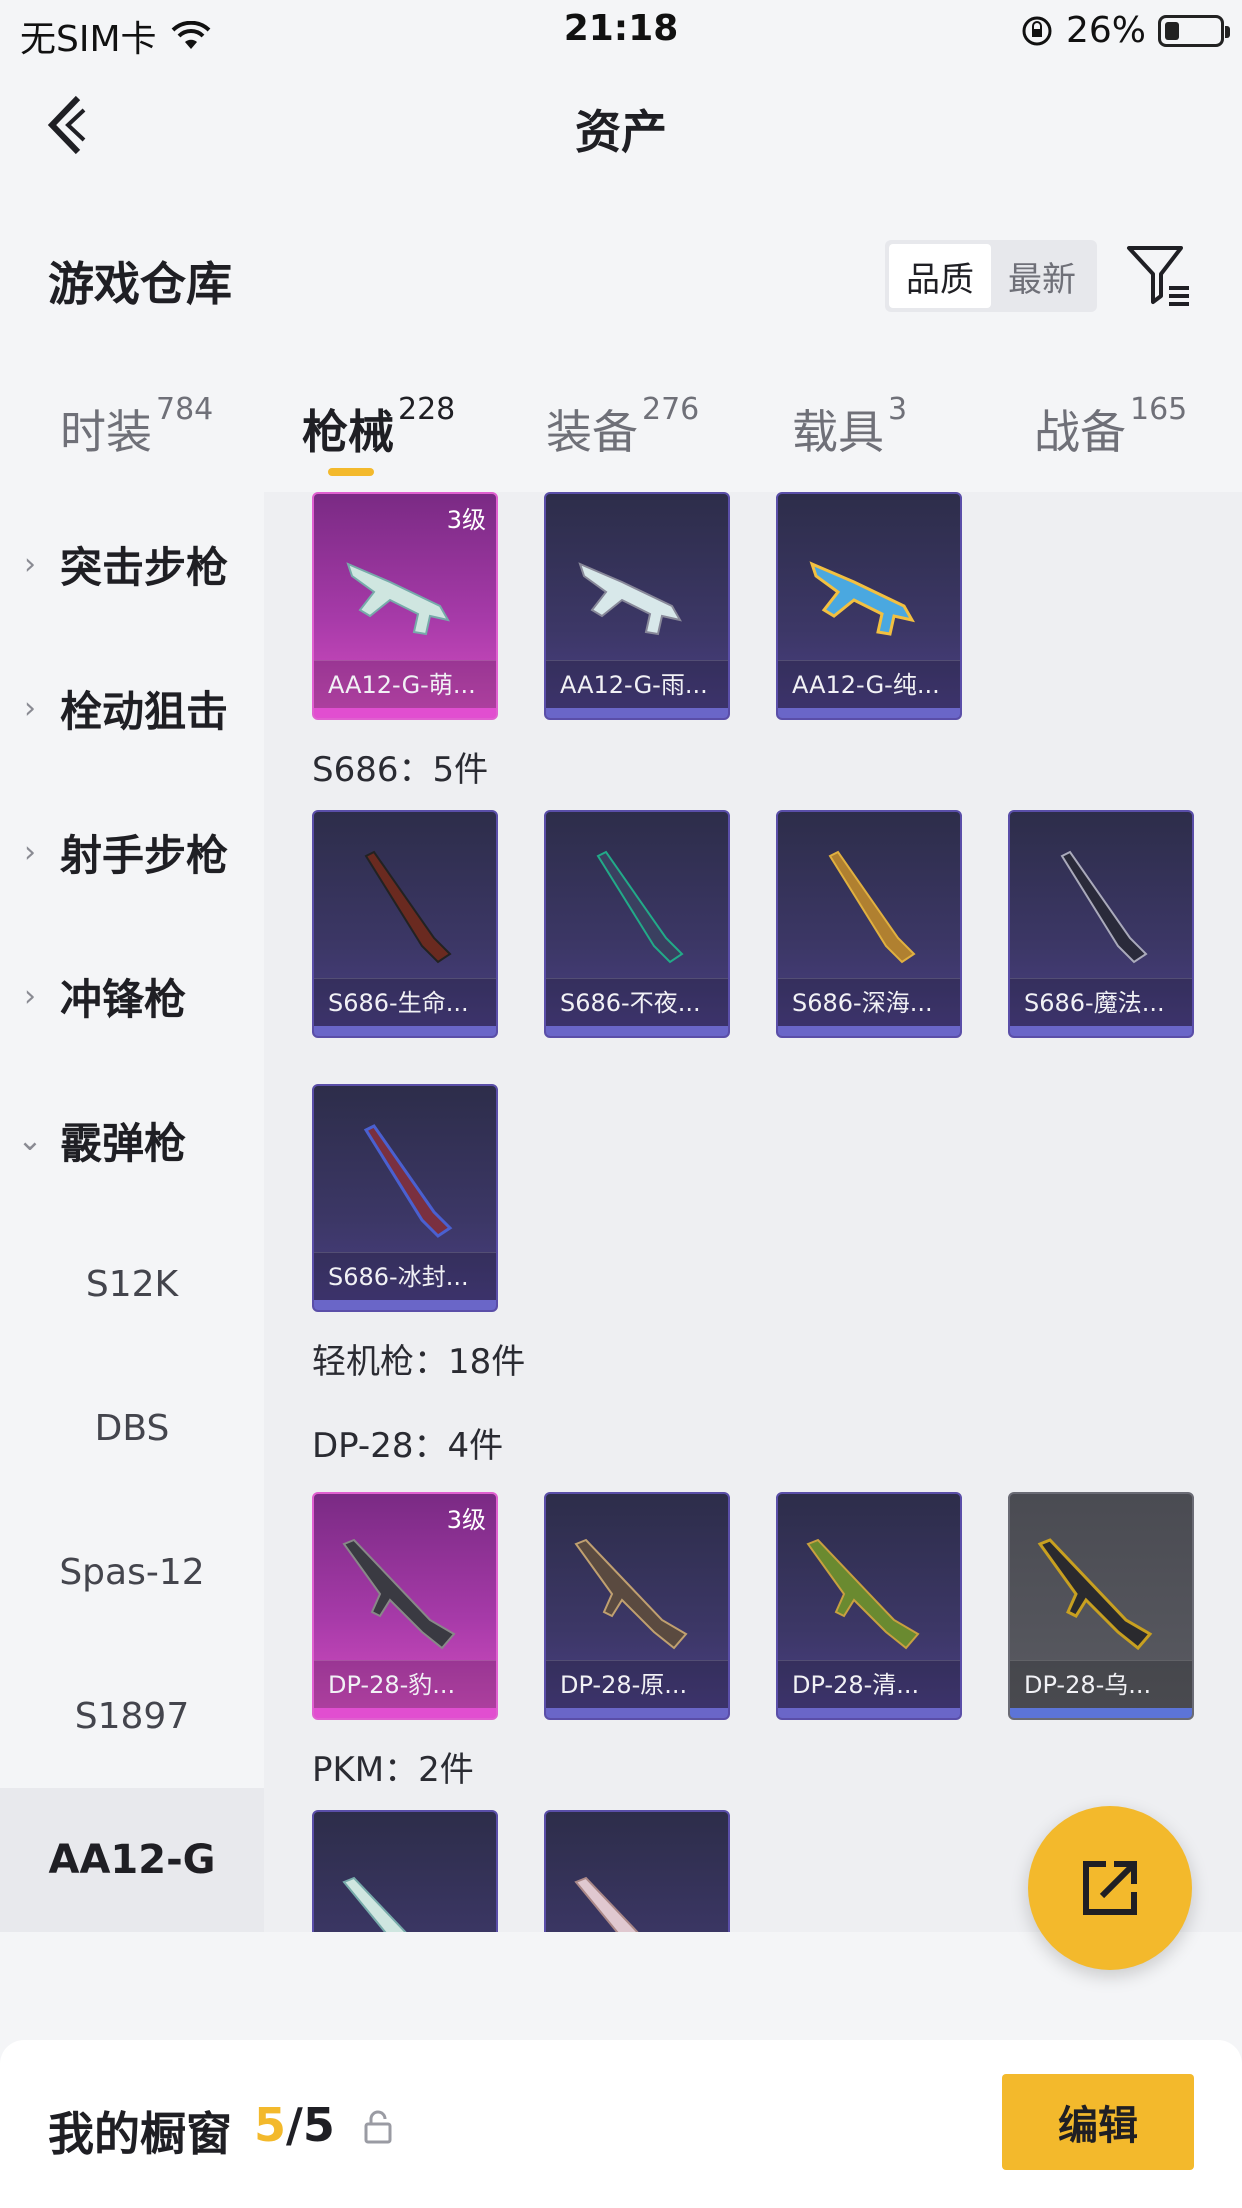  Describe the element at coordinates (1105, 30) in the screenshot. I see `battery-percent: 26%` at that location.